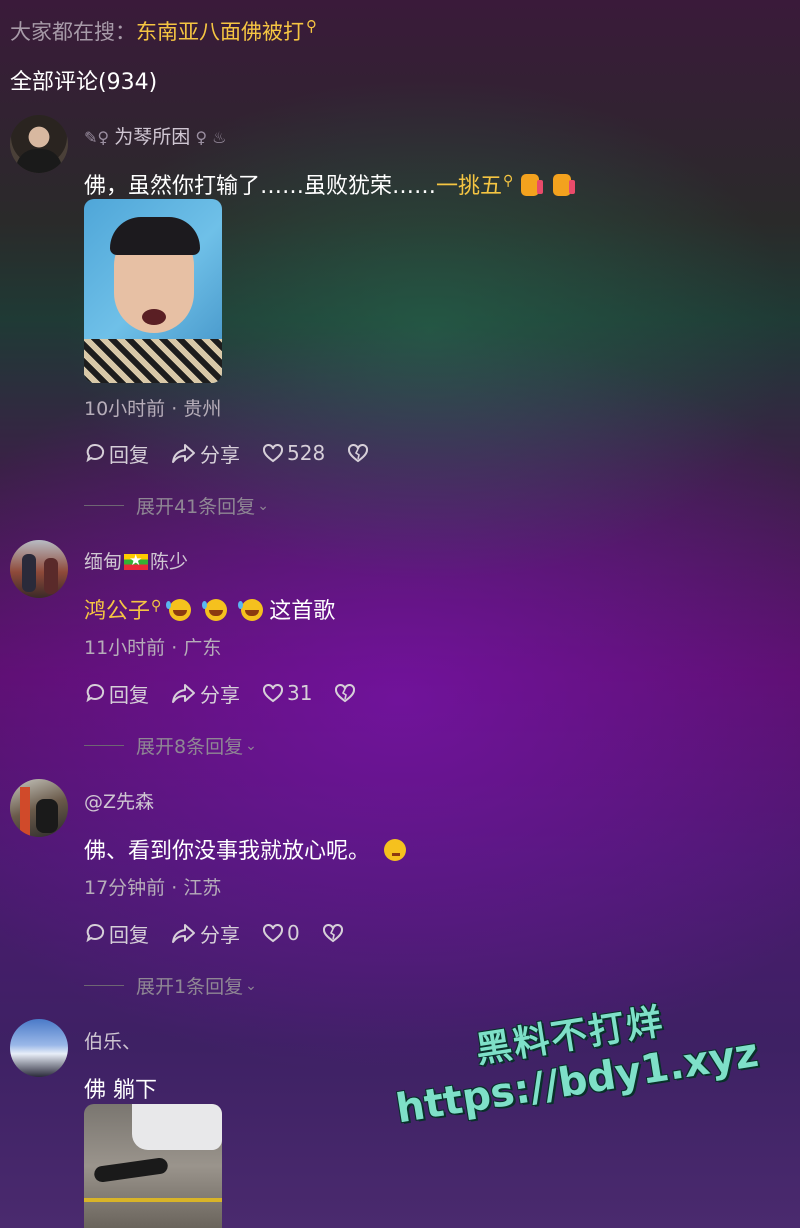 The width and height of the screenshot is (800, 1228). I want to click on search-hint-label: 大家都在搜：, so click(73, 32).